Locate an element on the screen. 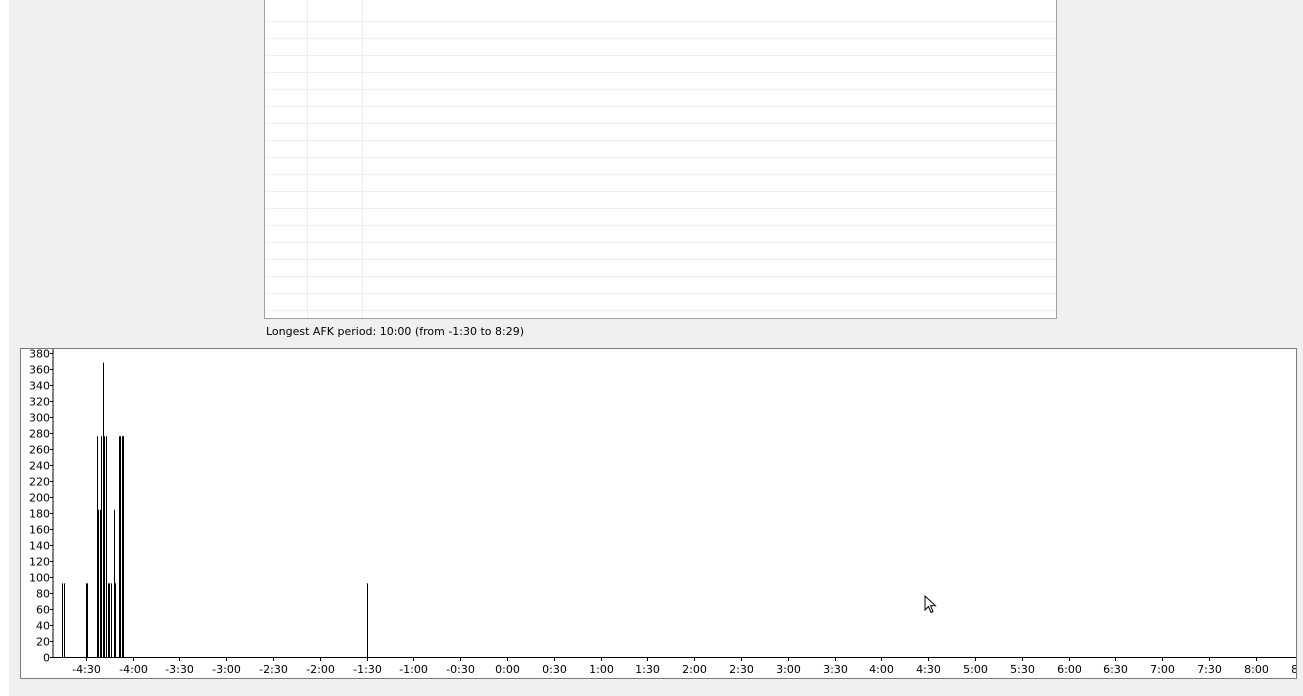 Image resolution: width=1303 pixels, height=696 pixels. y-tick-label: 180 is located at coordinates (39, 514).